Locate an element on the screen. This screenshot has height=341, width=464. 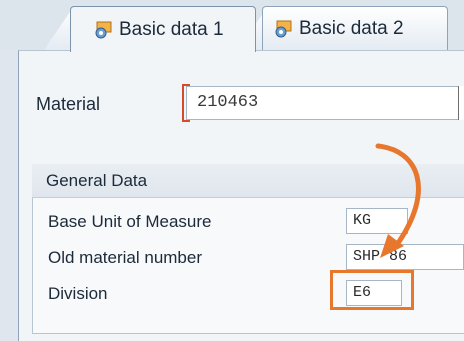
document-folder-icon is located at coordinates (104, 30).